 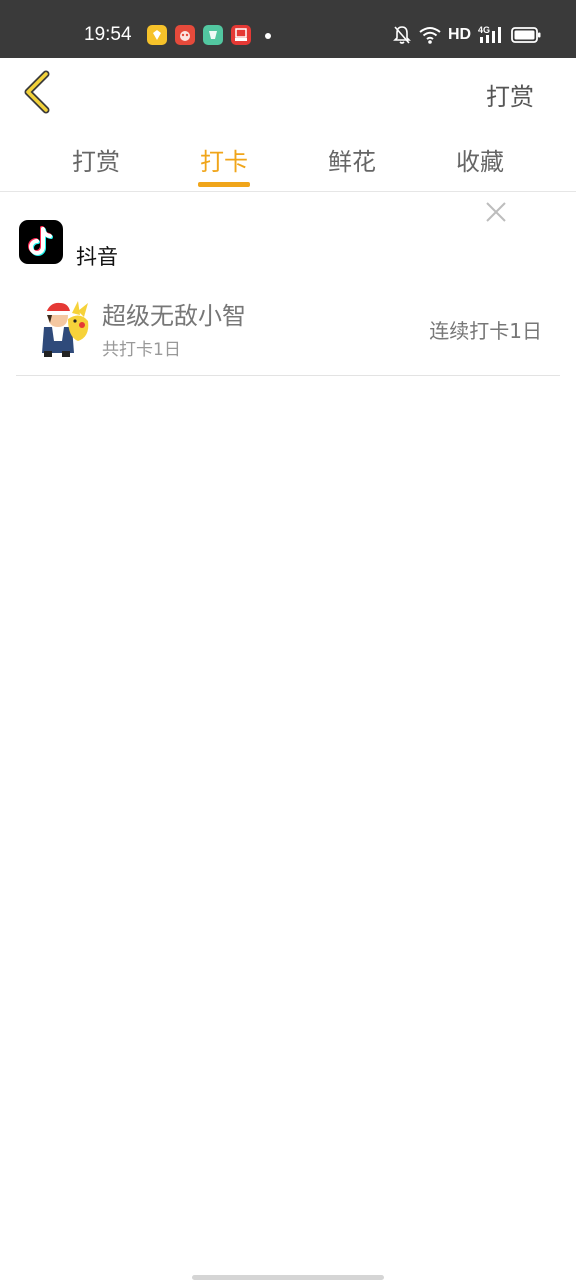 I want to click on network-type-label: HD, so click(x=460, y=34).